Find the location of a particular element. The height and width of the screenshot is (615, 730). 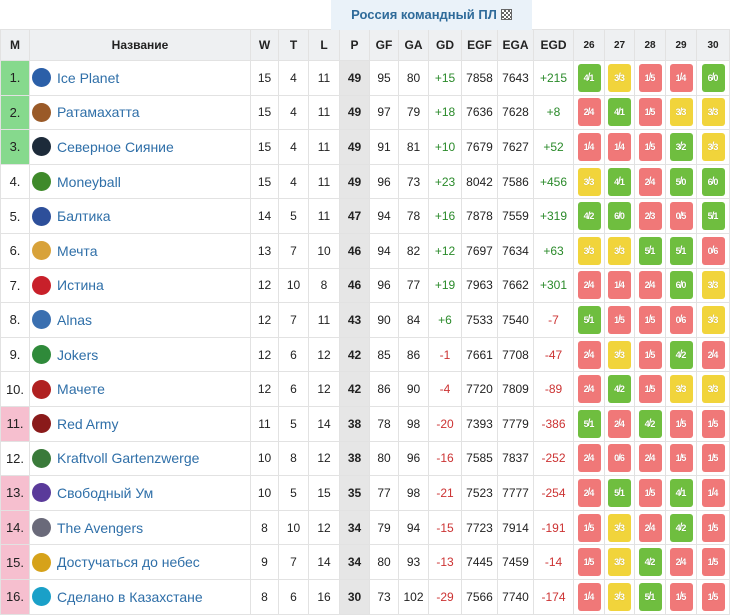

team-link: Мечта is located at coordinates (77, 251).